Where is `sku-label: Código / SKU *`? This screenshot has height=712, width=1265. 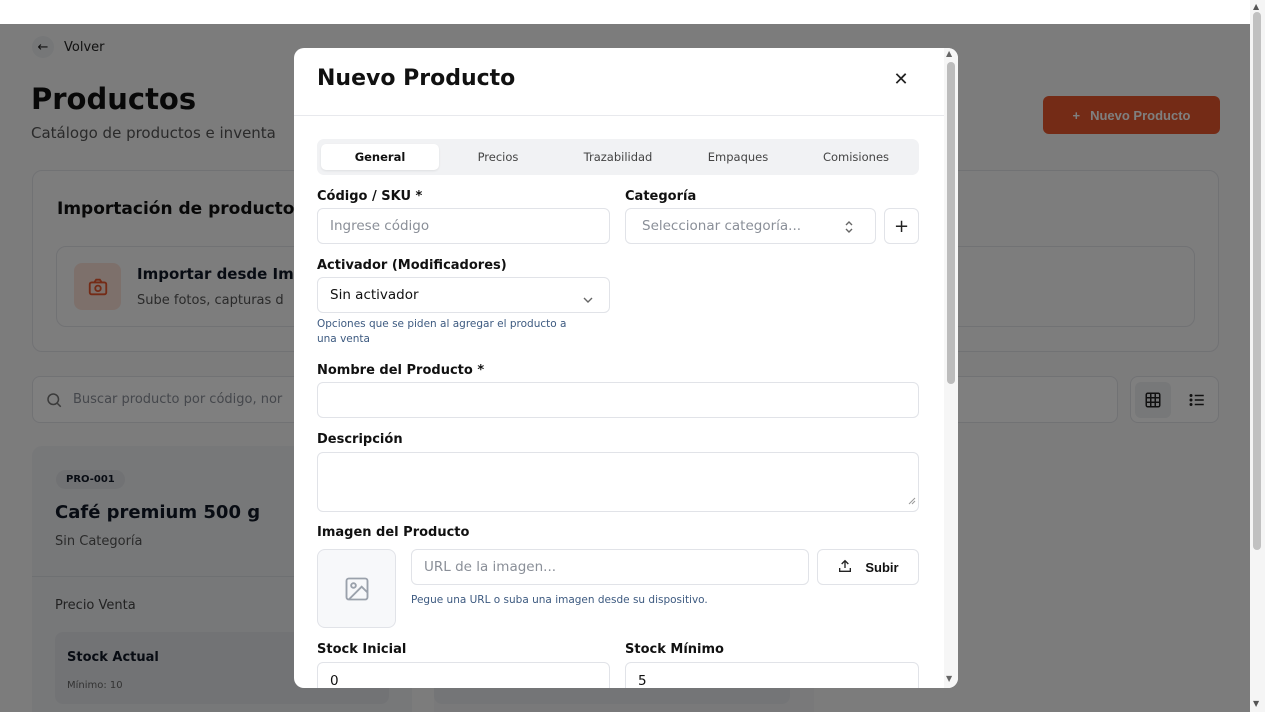 sku-label: Código / SKU * is located at coordinates (370, 196).